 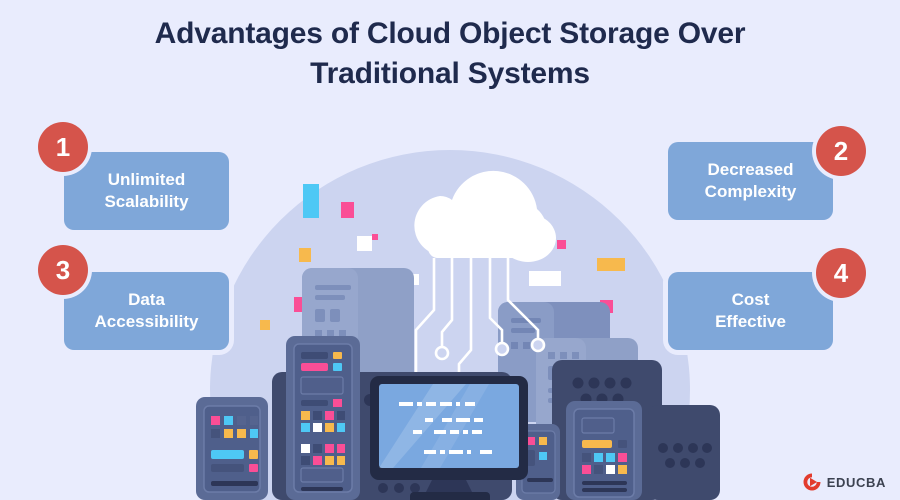 I want to click on server-rack-tall, so click(x=323, y=418).